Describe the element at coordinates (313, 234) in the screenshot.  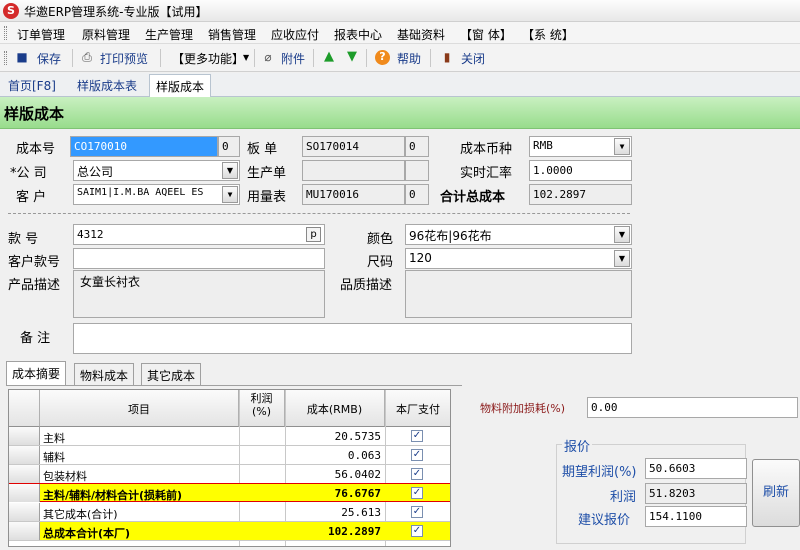
I see `style-lookup-button: p` at that location.